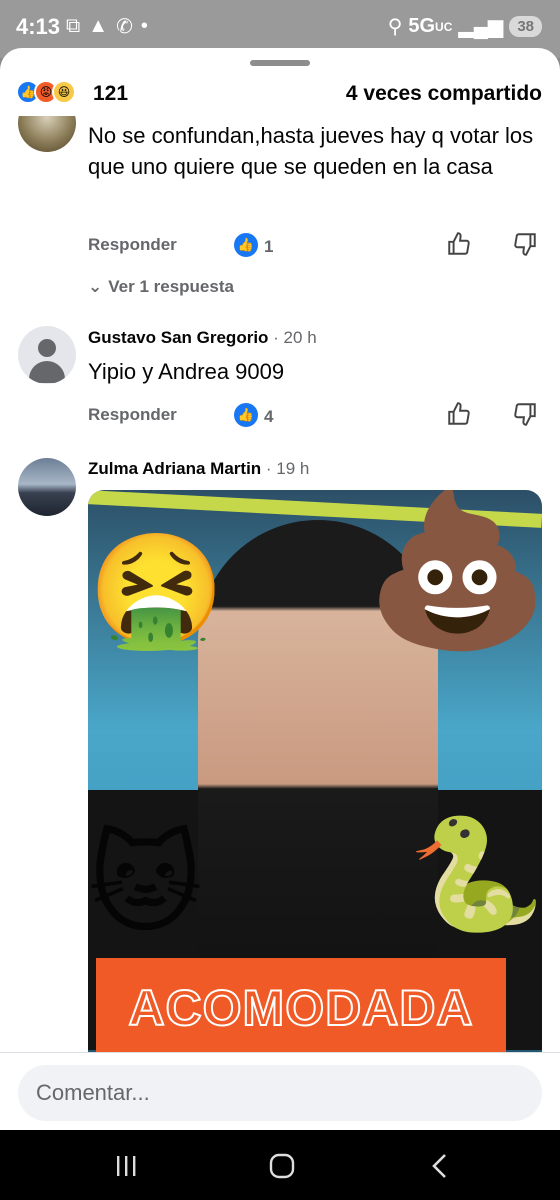  I want to click on comment-text: Yipio y Andrea 9009, so click(186, 371).